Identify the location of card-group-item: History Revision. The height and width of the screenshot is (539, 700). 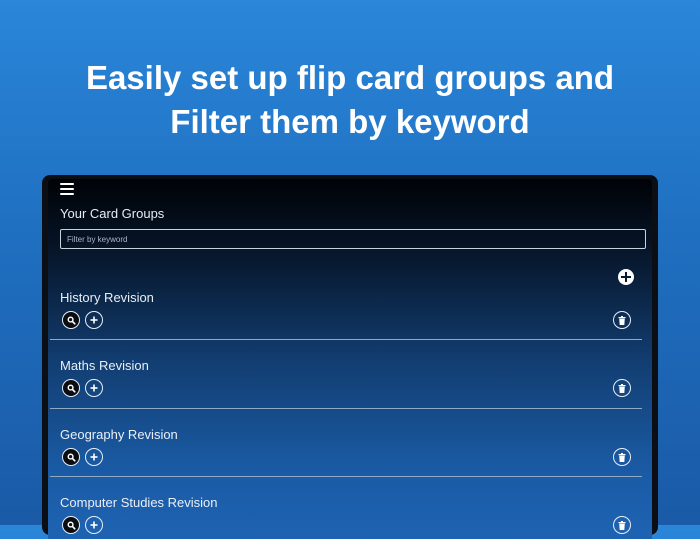
(345, 324).